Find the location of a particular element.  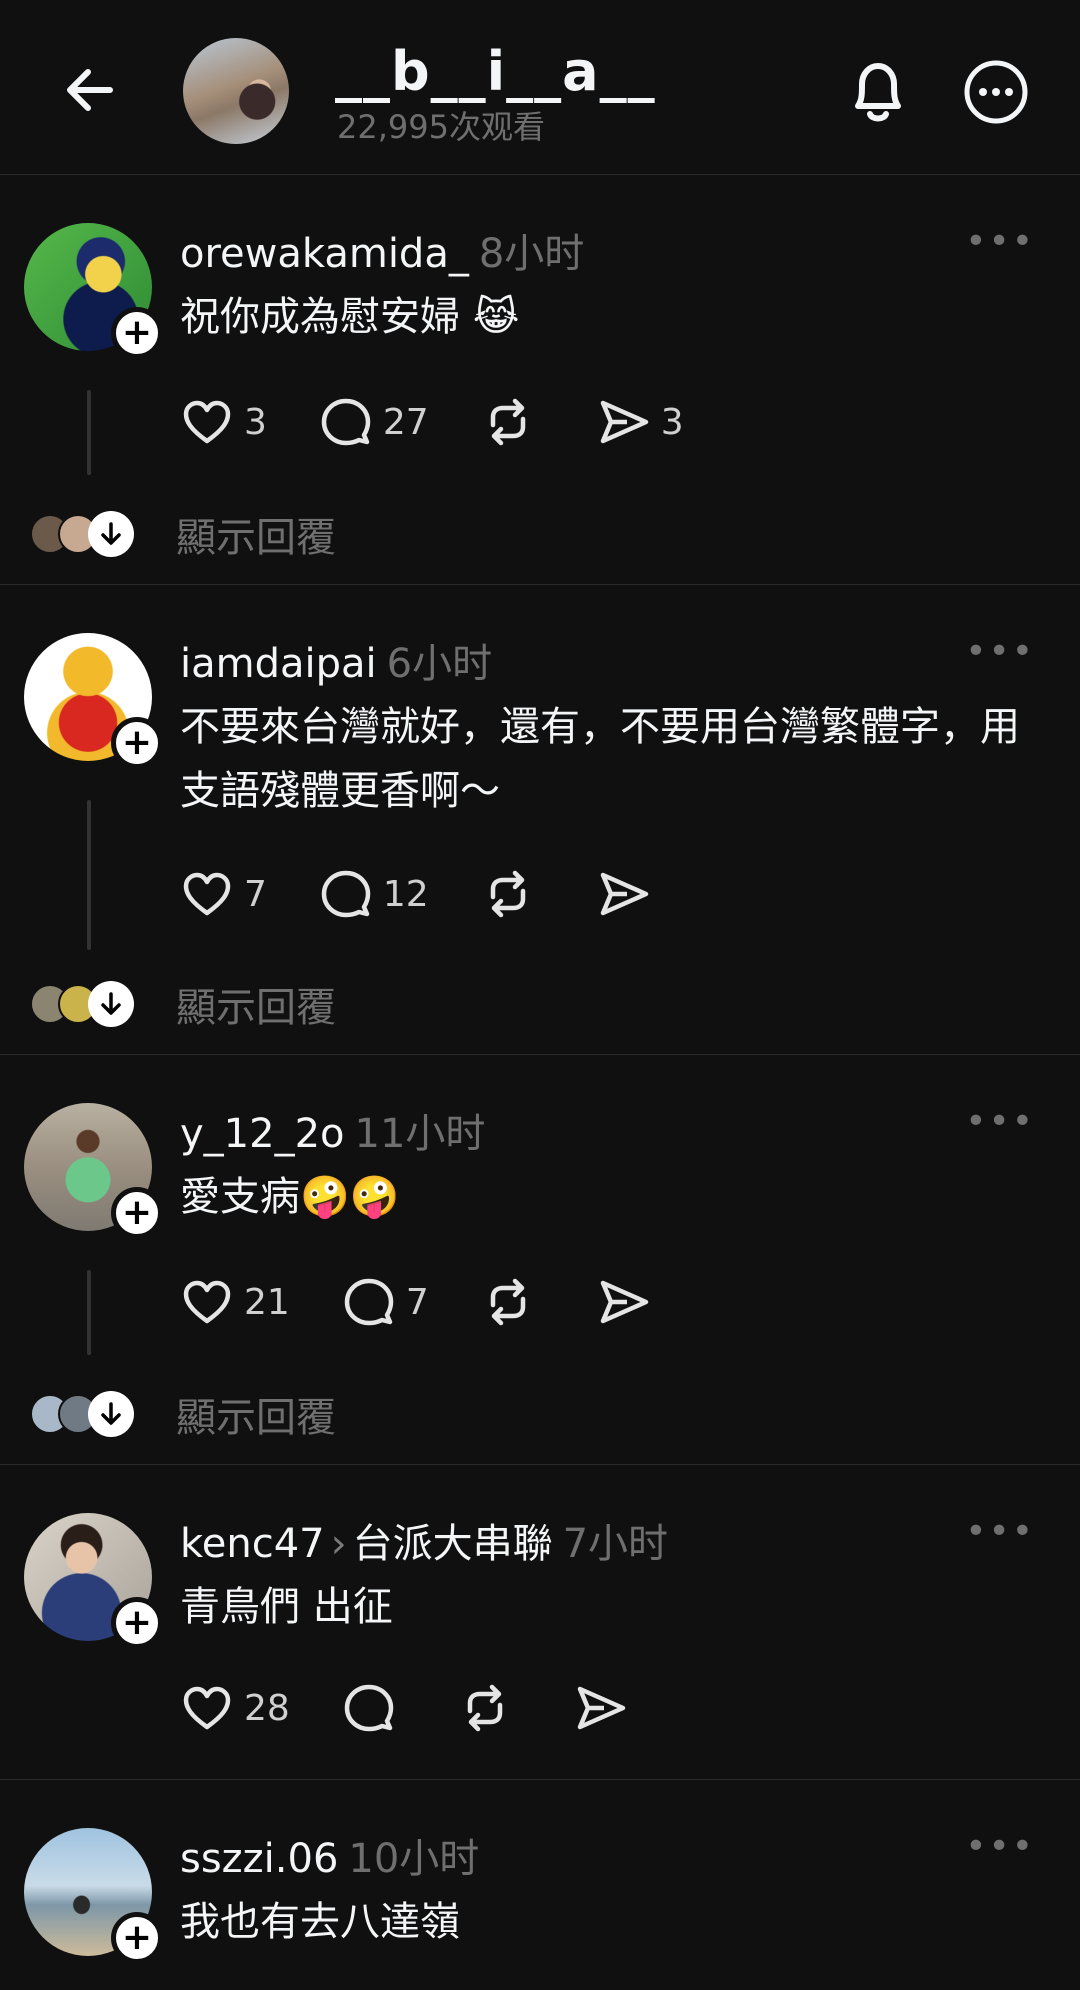

post-text: 我也有去八達嶺 is located at coordinates (320, 1922).